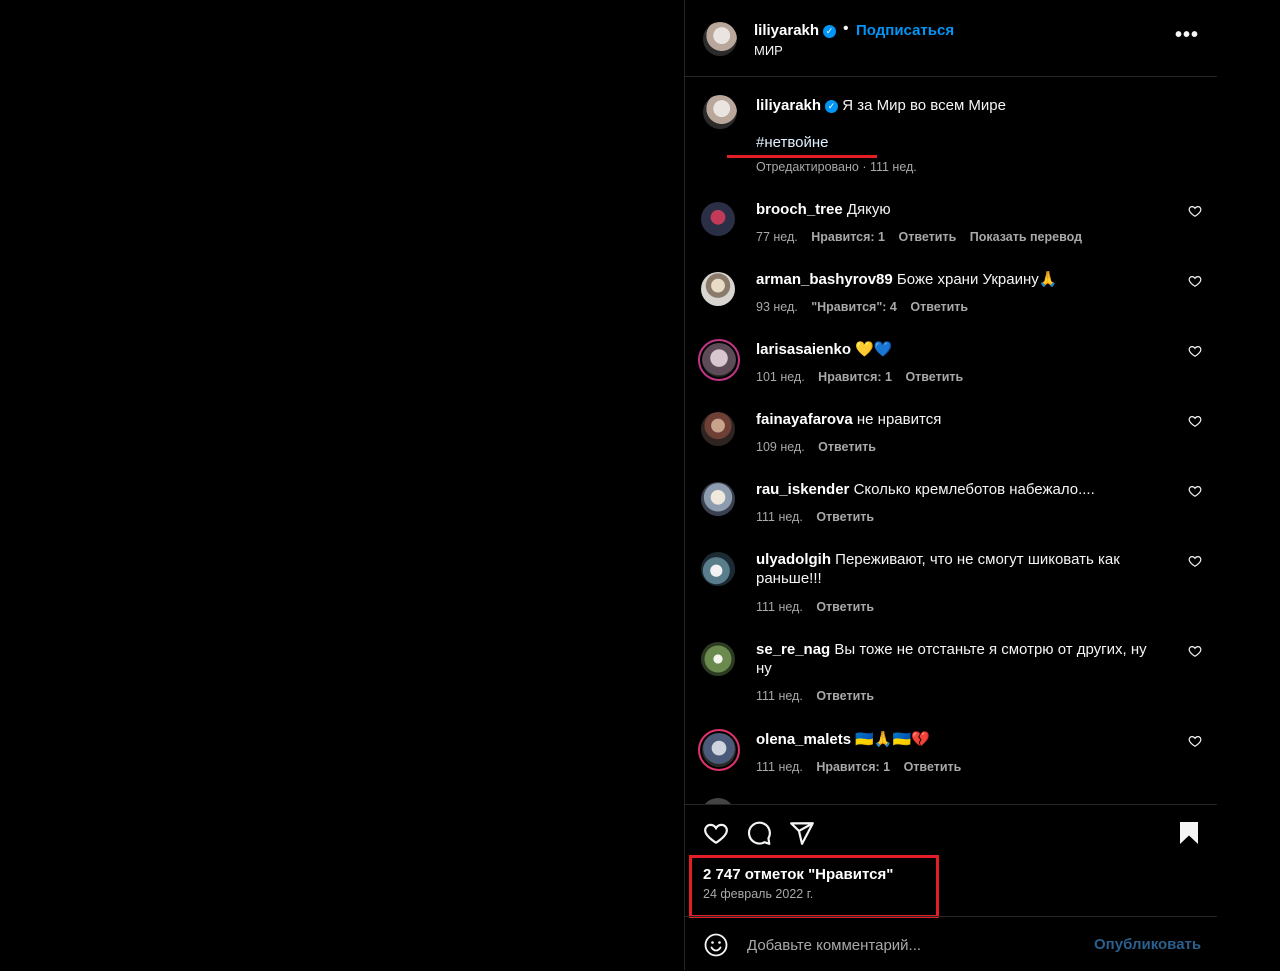  I want to click on comment-body: Боже храни Украину🙏, so click(977, 279).